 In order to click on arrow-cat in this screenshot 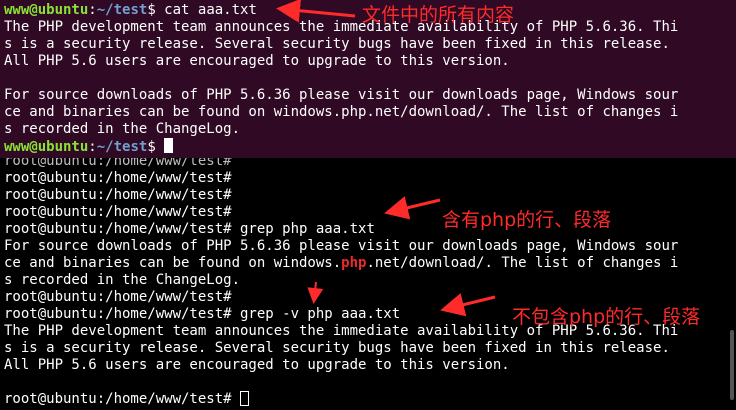, I will do `click(316, 11)`.